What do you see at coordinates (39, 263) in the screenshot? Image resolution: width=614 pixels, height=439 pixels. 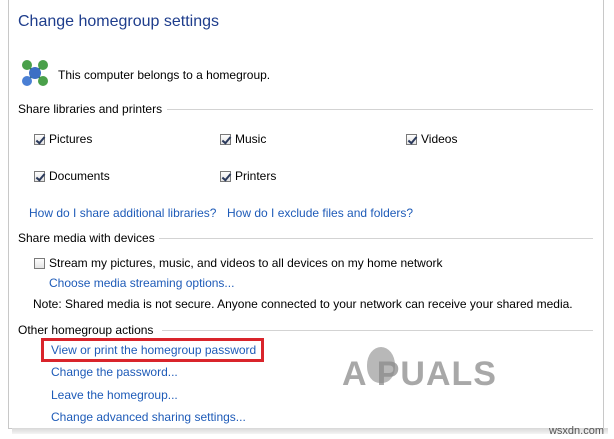 I see `stream-media-checkbox` at bounding box center [39, 263].